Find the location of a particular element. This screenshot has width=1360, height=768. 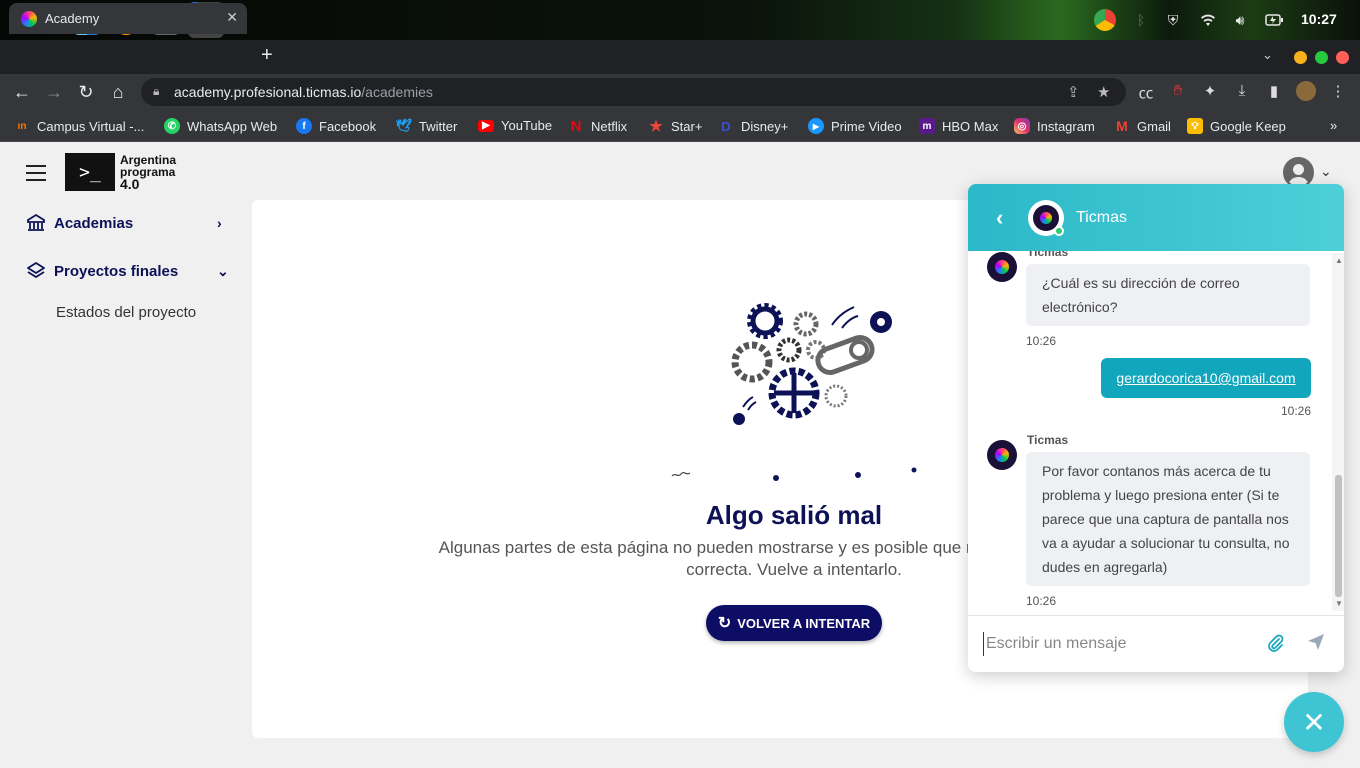

bookmark-item: 💡︎ Google Keep is located at coordinates (1236, 126).